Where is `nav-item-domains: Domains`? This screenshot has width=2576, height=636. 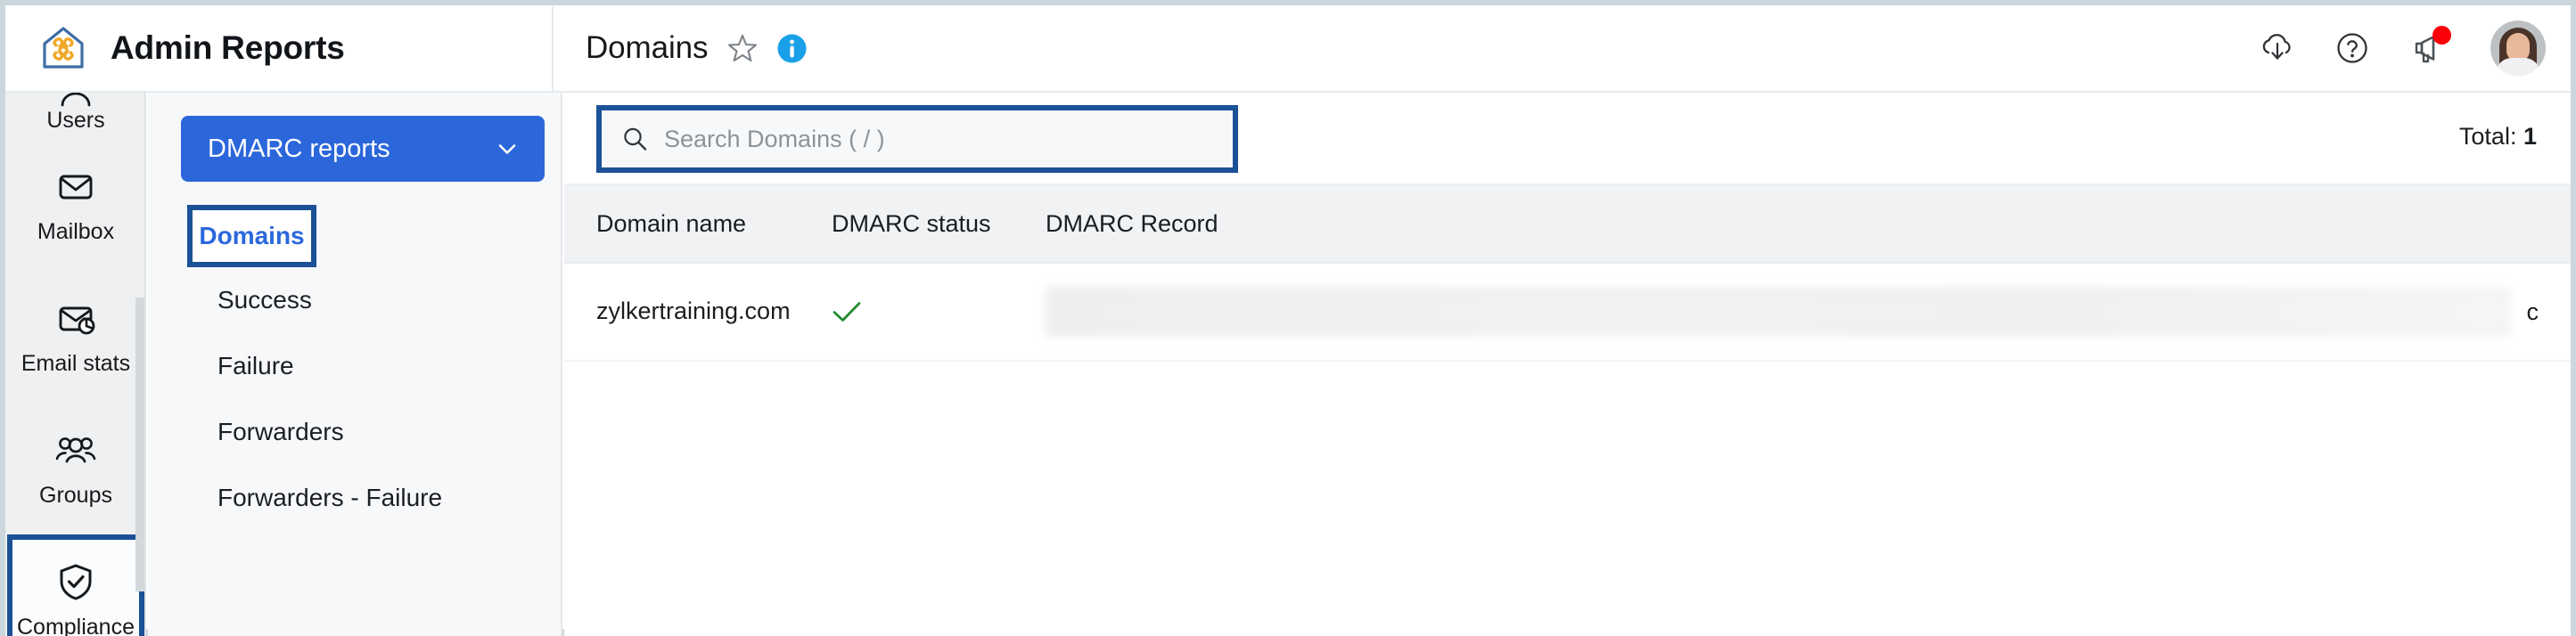
nav-item-domains: Domains is located at coordinates (252, 236).